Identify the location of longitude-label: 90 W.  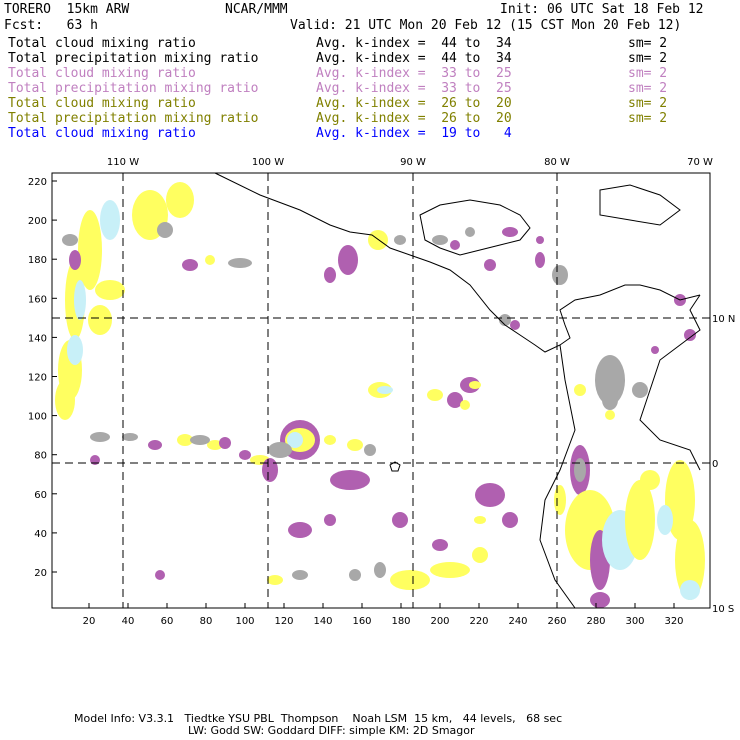
(413, 162).